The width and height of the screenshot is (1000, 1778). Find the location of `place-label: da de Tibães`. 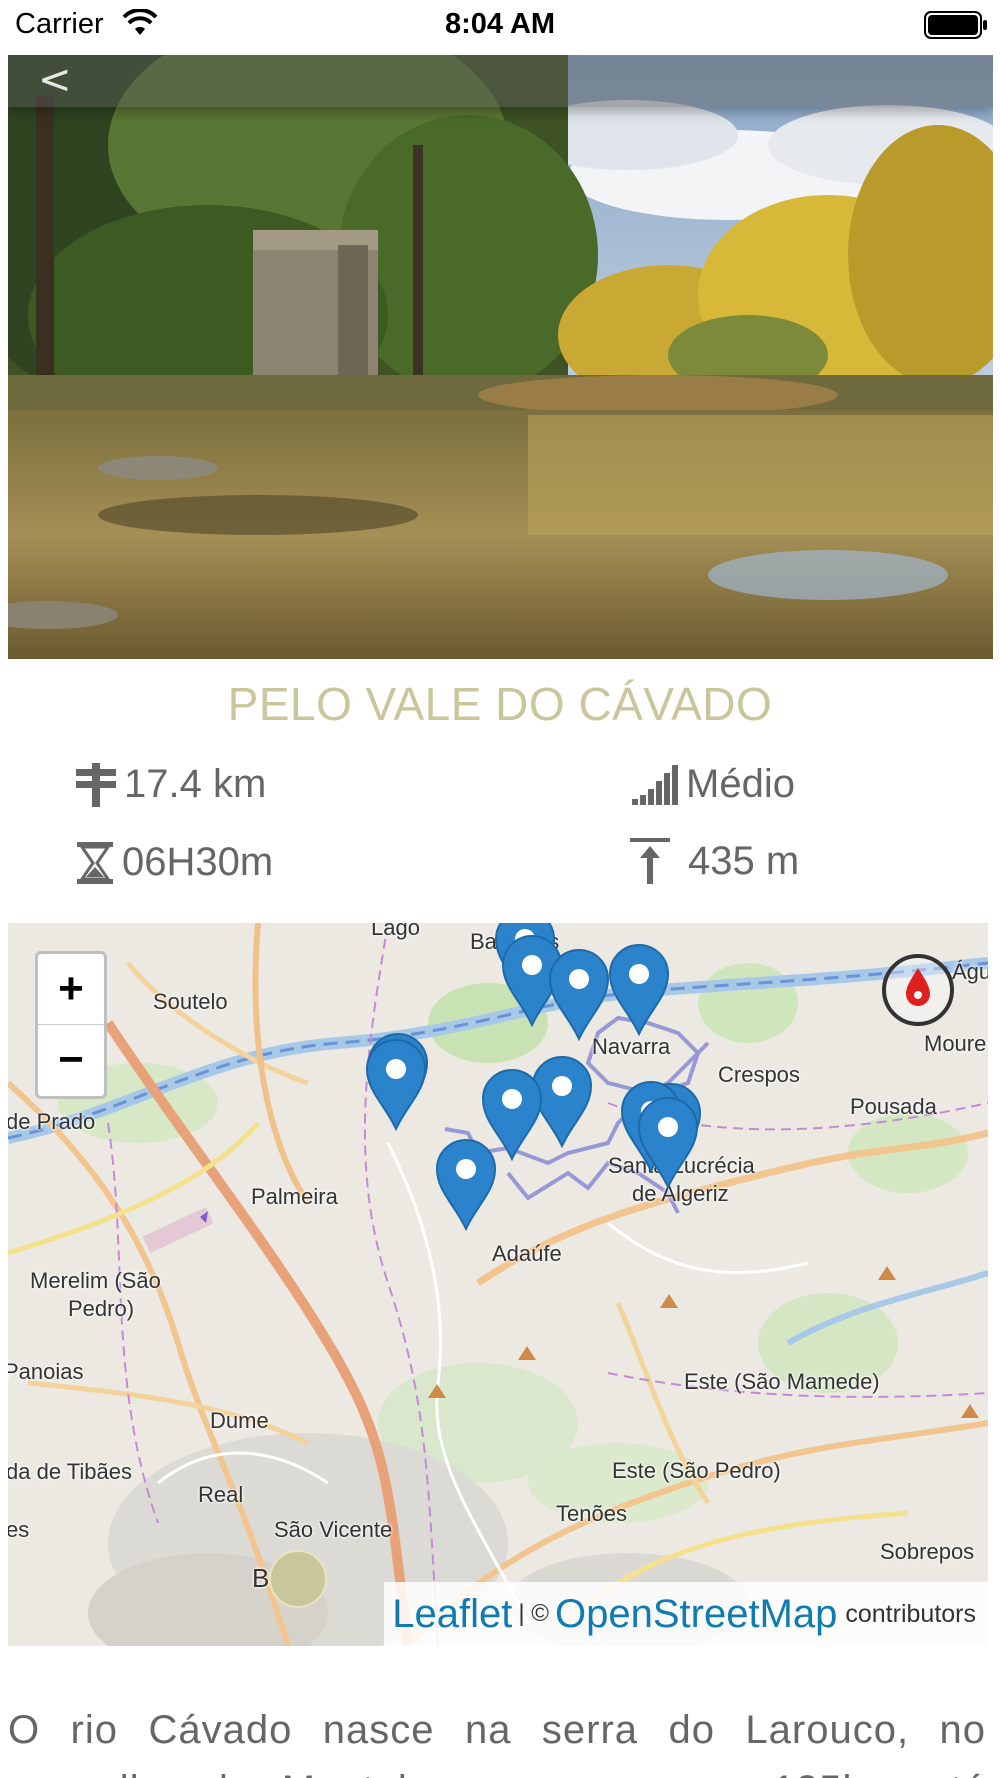

place-label: da de Tibães is located at coordinates (70, 1471).